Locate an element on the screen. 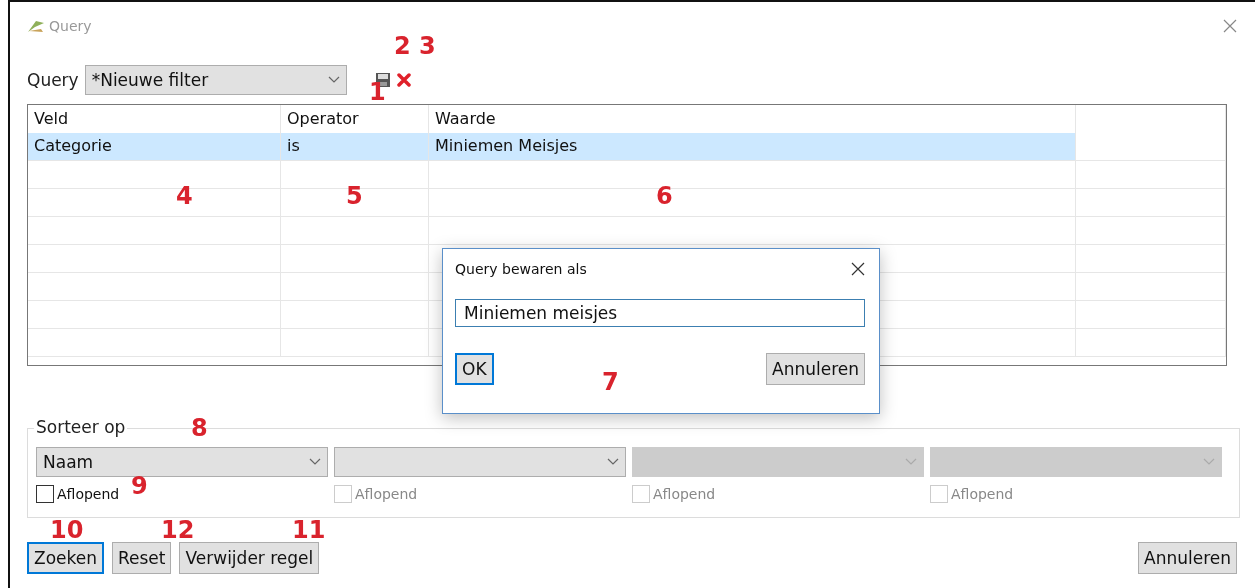  ok-button: OK is located at coordinates (474, 369).